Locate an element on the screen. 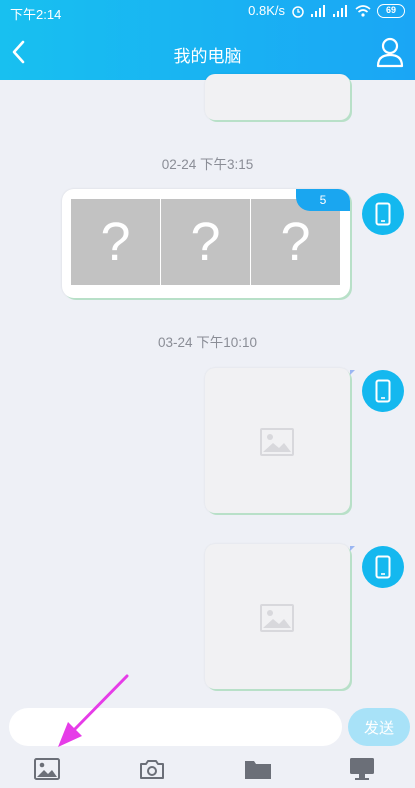  image-icon is located at coordinates (47, 769).